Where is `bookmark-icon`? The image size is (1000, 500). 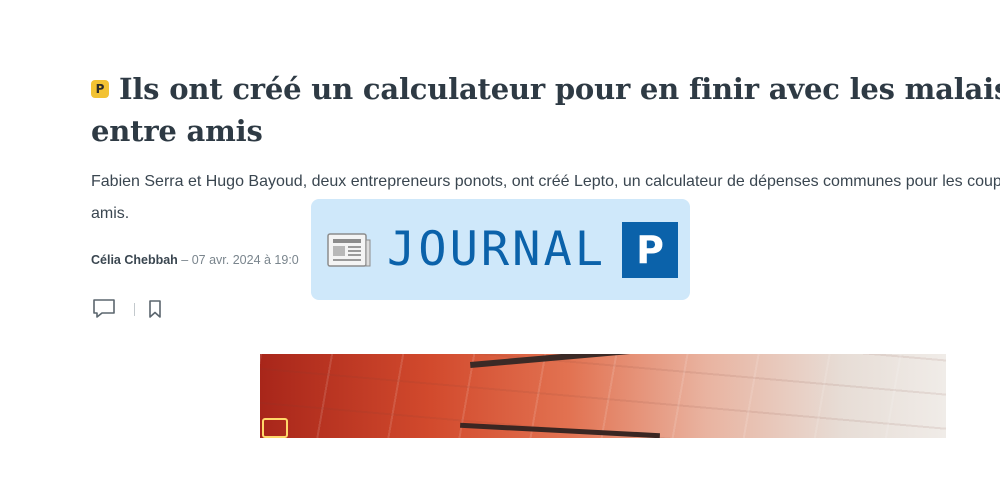
bookmark-icon is located at coordinates (155, 309).